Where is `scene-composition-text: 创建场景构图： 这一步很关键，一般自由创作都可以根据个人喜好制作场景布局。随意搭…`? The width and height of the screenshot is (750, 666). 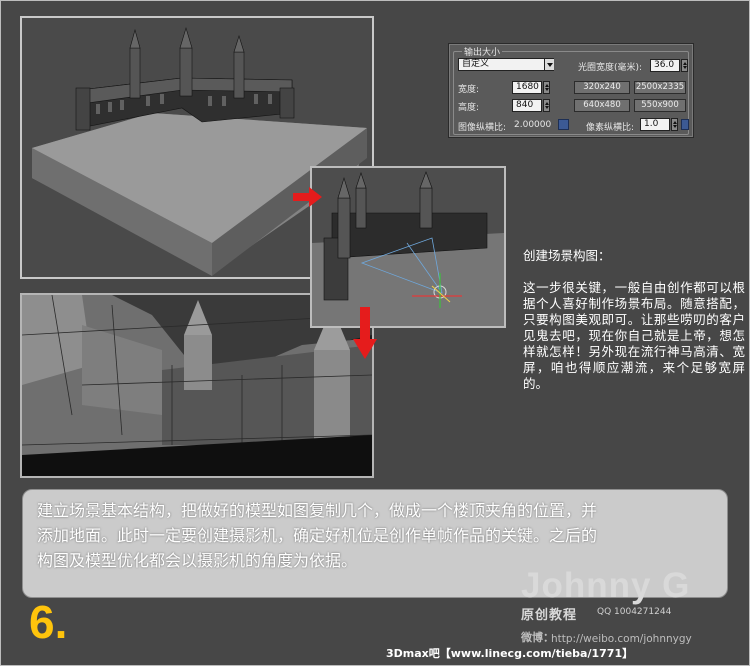
scene-composition-text: 创建场景构图： 这一步很关键，一般自由创作都可以根据个人喜好制作场景布局。随意搭… is located at coordinates (634, 320).